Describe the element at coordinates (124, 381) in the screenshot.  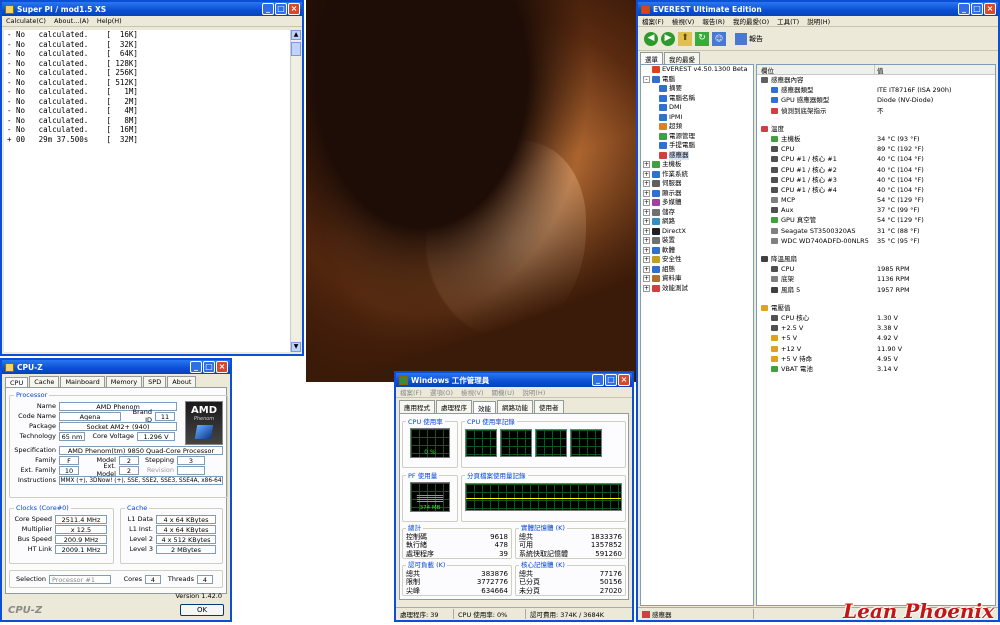
I see `tab-memory: Memory` at that location.